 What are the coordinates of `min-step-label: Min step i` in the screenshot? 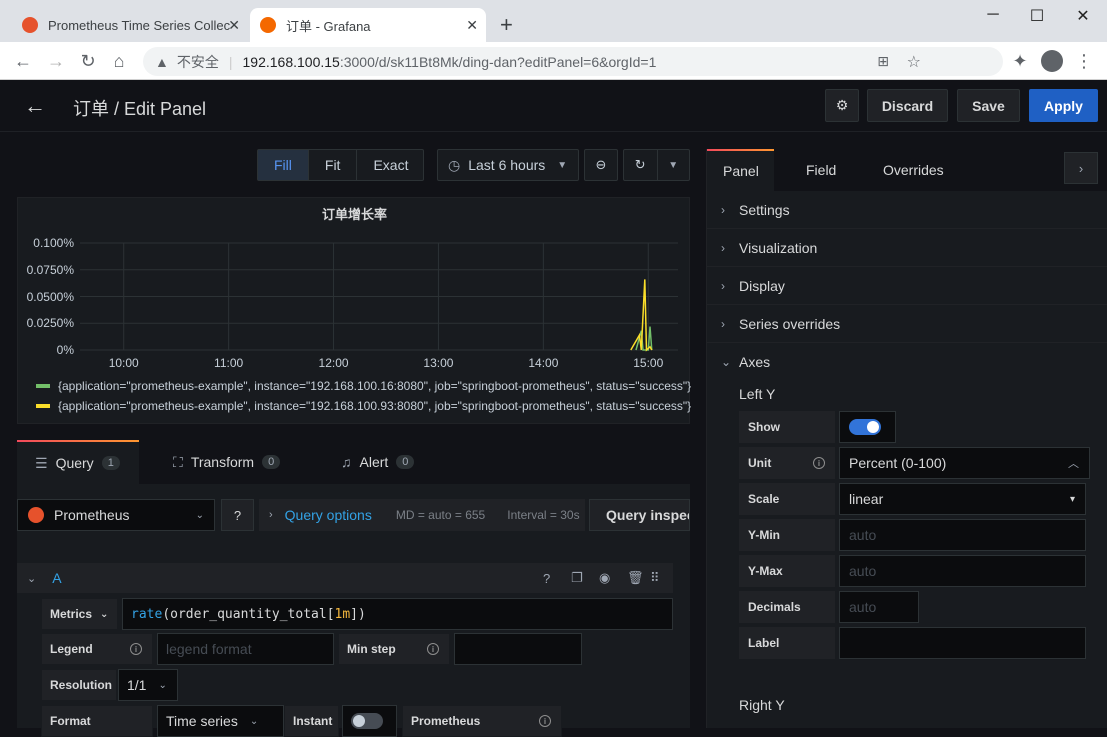 It's located at (394, 649).